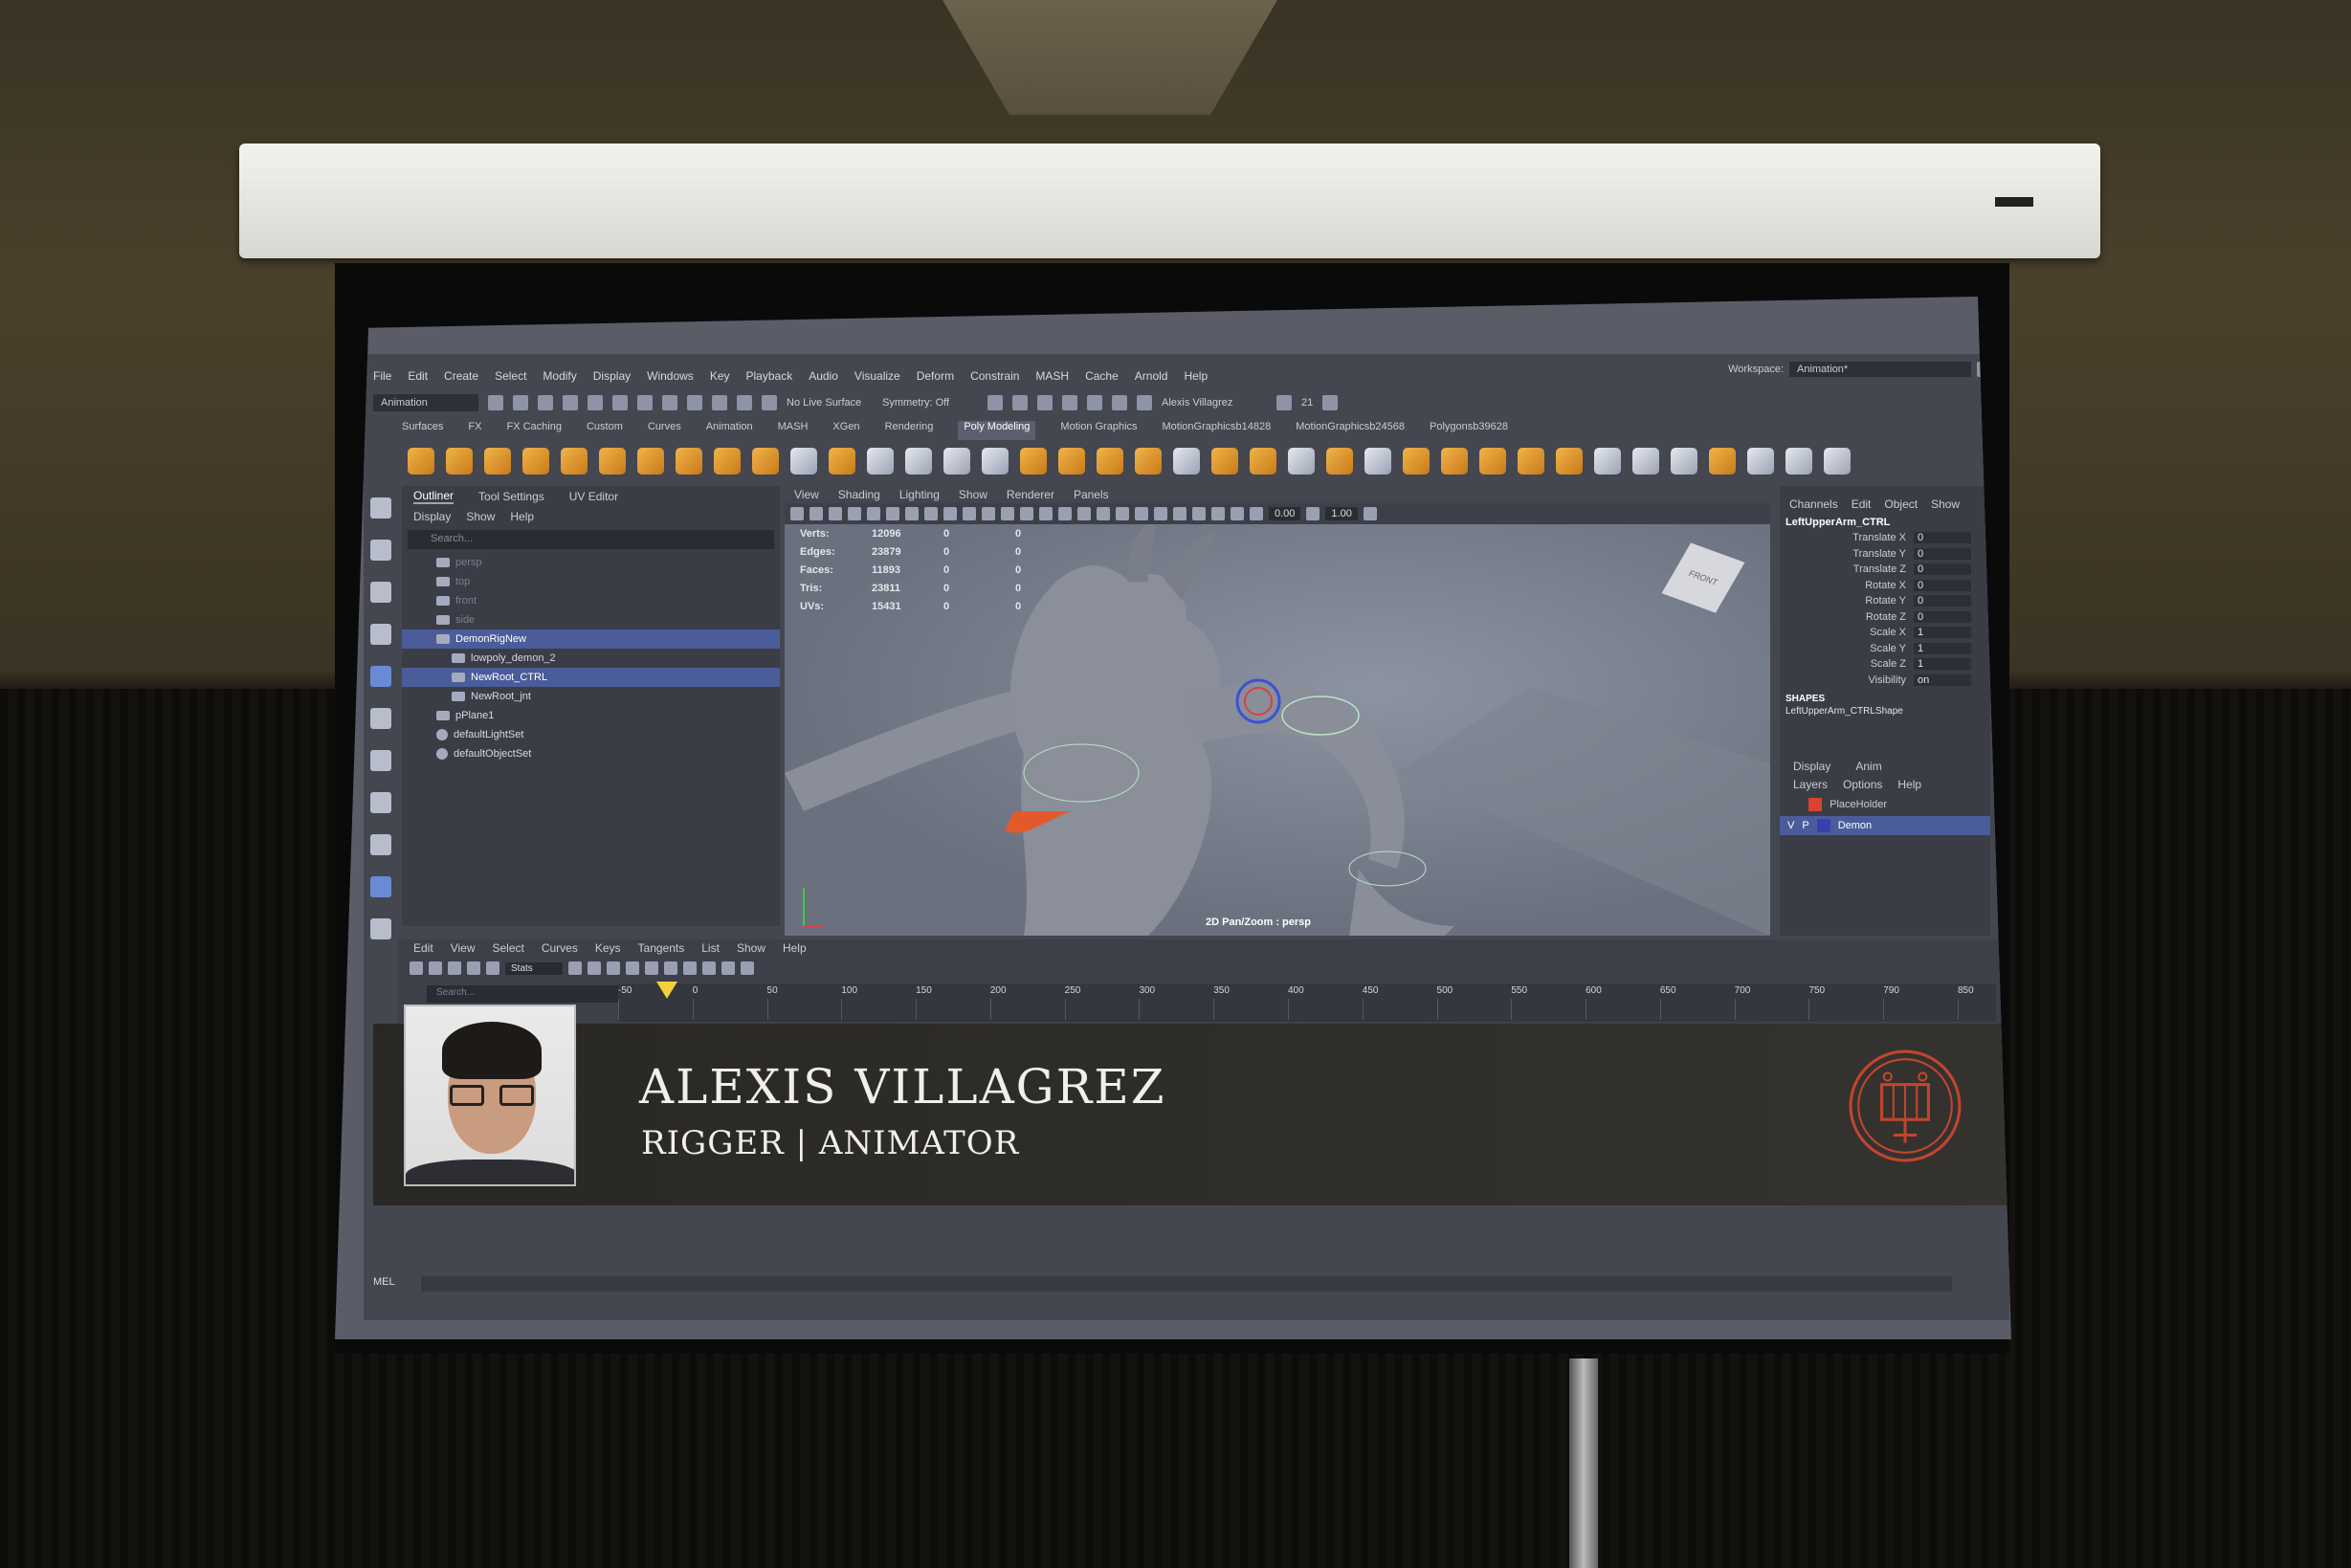  I want to click on tangent-spline-icon, so click(651, 968).